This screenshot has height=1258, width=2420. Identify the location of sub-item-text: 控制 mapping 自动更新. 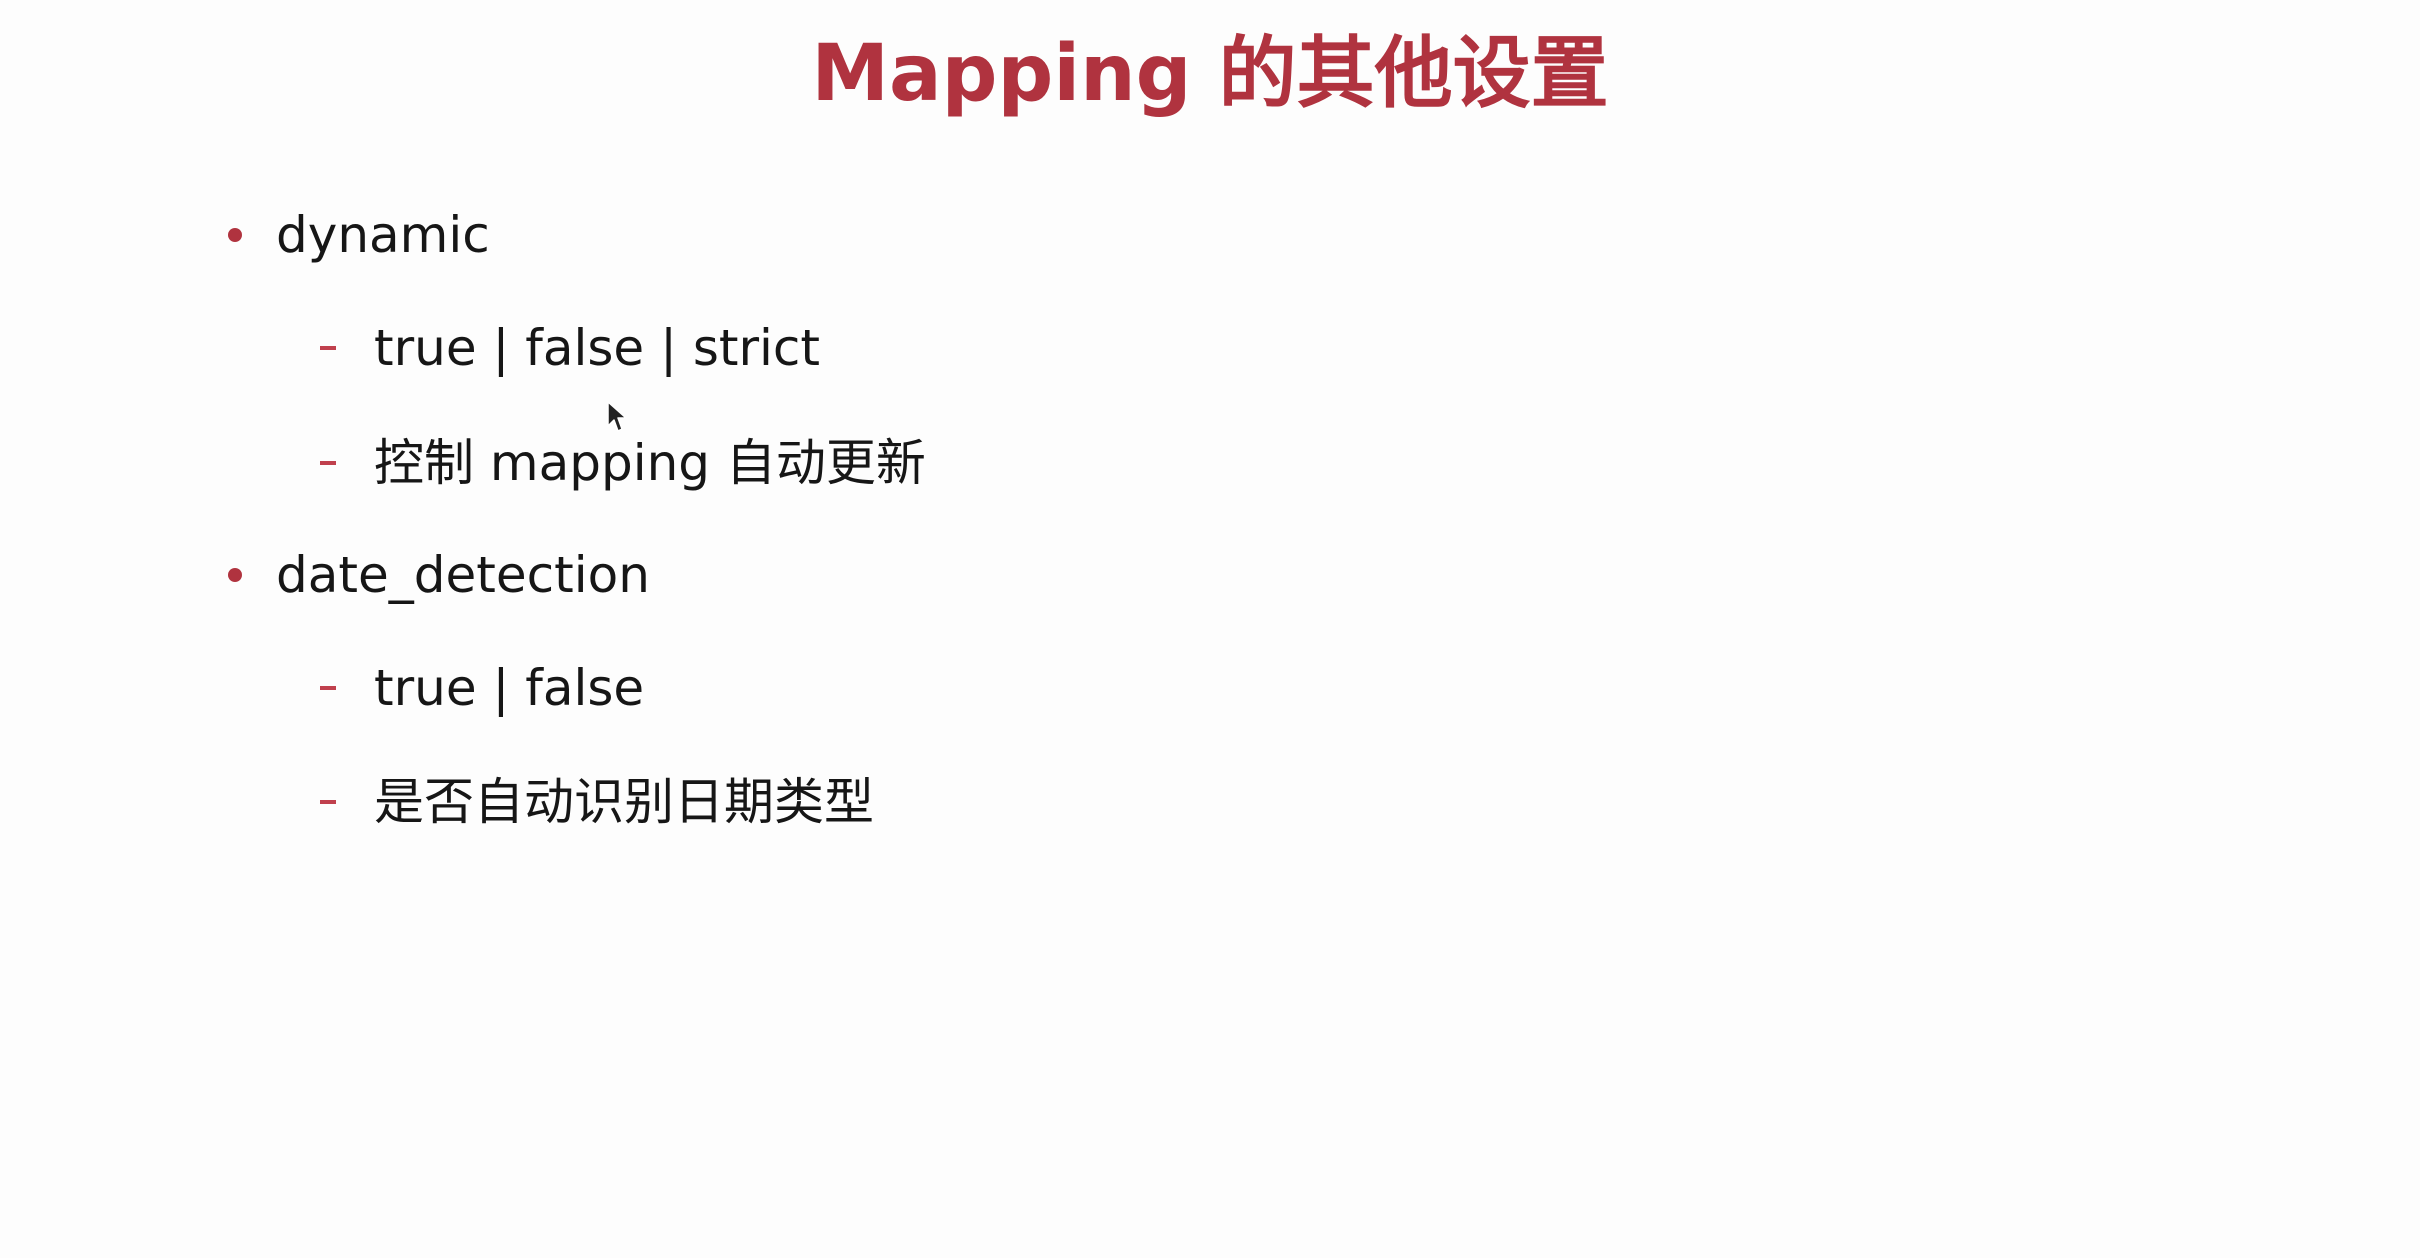
(650, 463).